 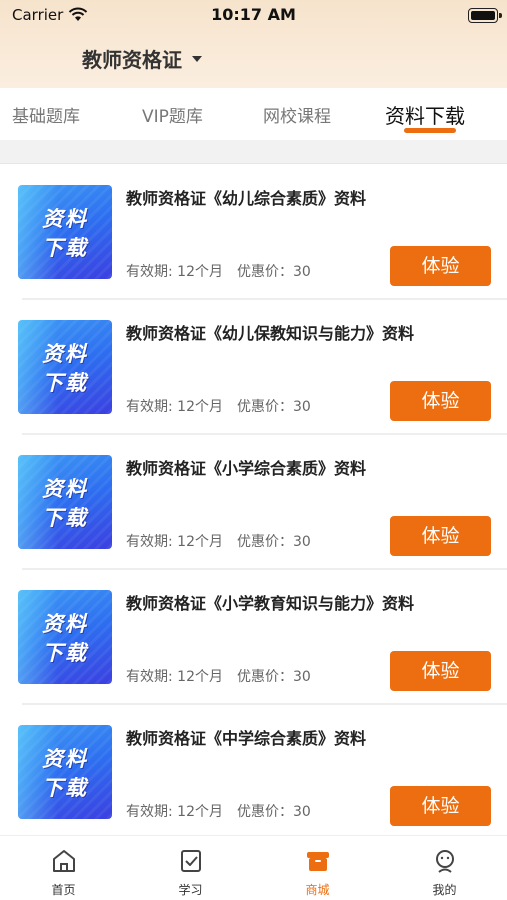 What do you see at coordinates (317, 861) in the screenshot?
I see `store-icon` at bounding box center [317, 861].